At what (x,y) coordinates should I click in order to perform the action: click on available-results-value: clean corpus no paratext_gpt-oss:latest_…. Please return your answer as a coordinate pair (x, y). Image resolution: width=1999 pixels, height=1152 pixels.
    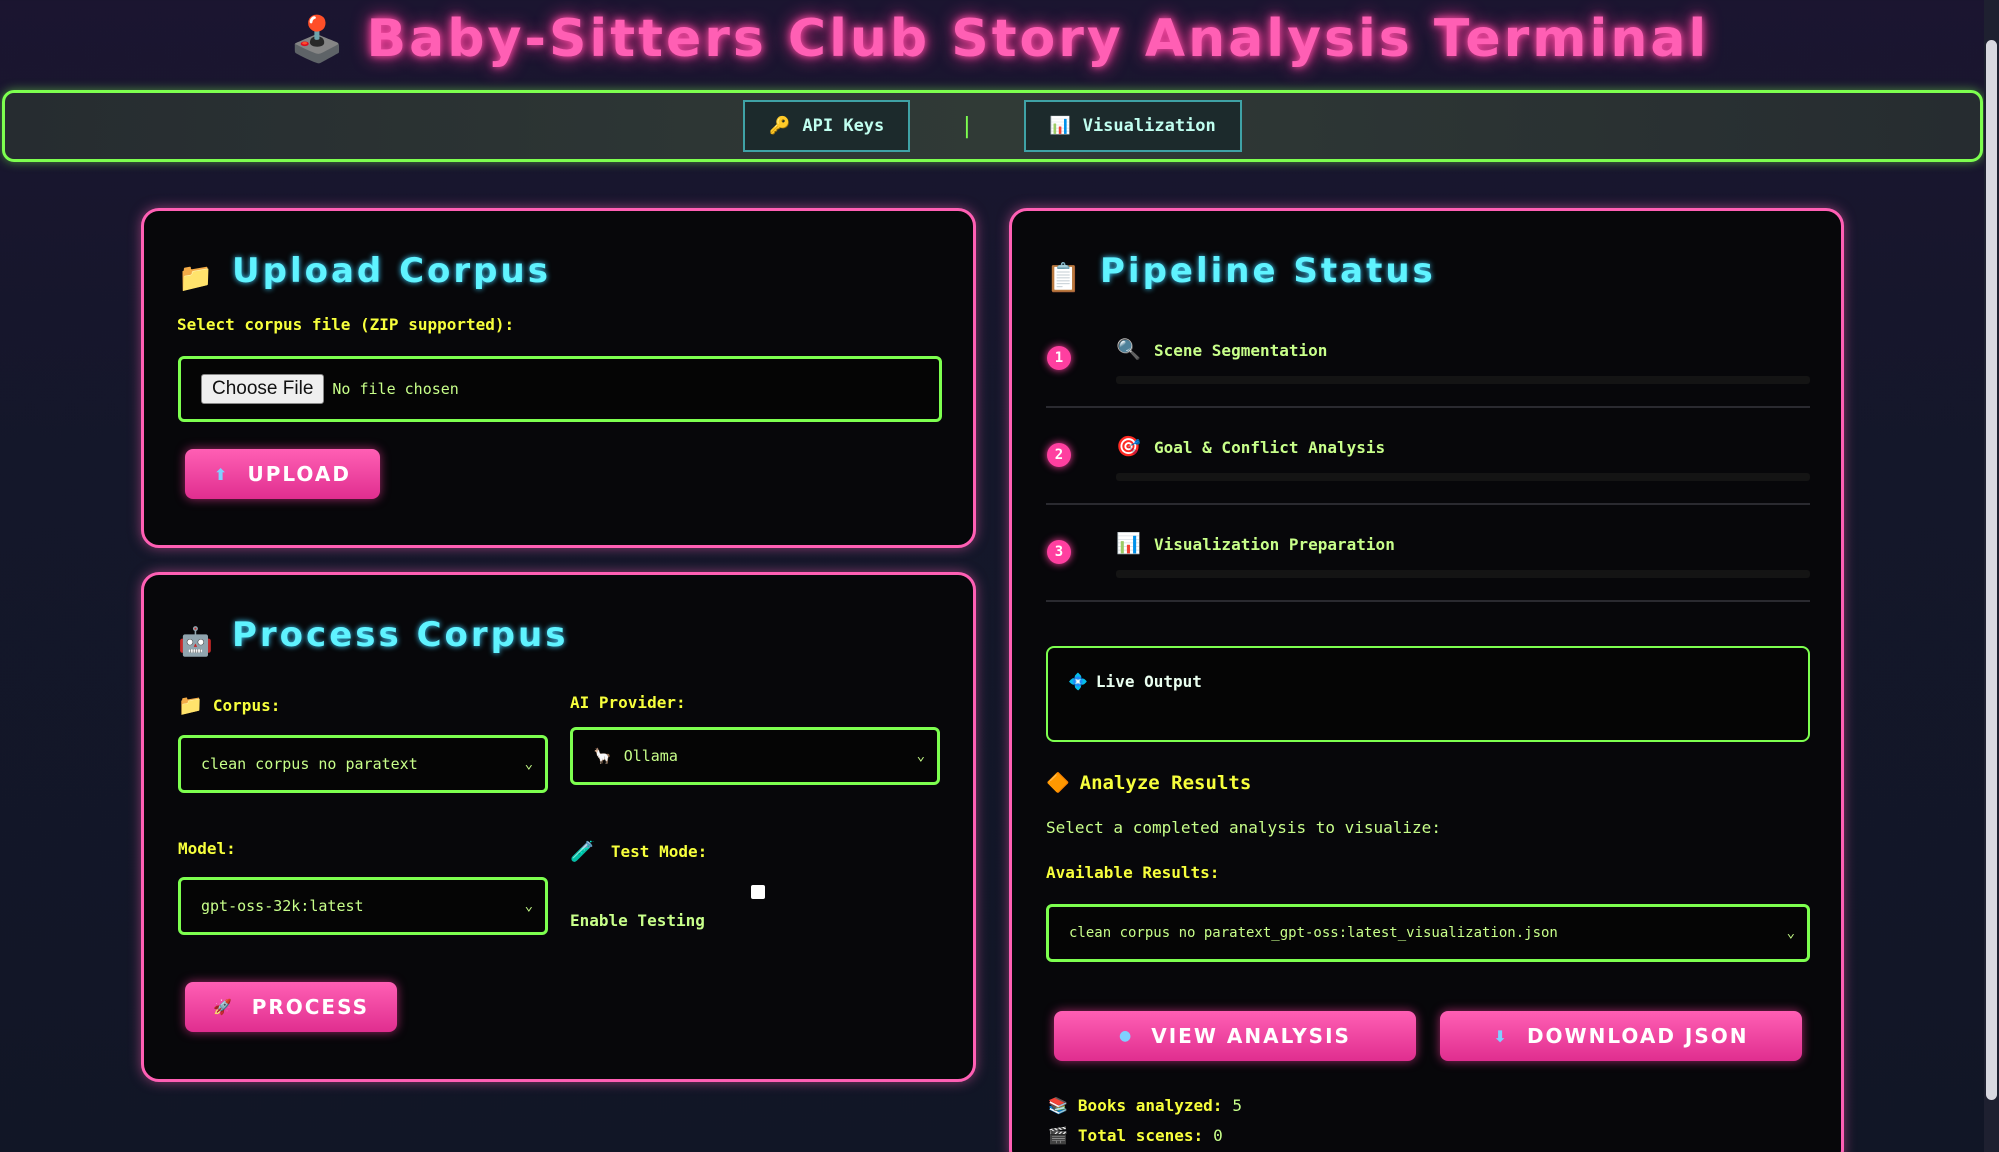
    Looking at the image, I should click on (1313, 933).